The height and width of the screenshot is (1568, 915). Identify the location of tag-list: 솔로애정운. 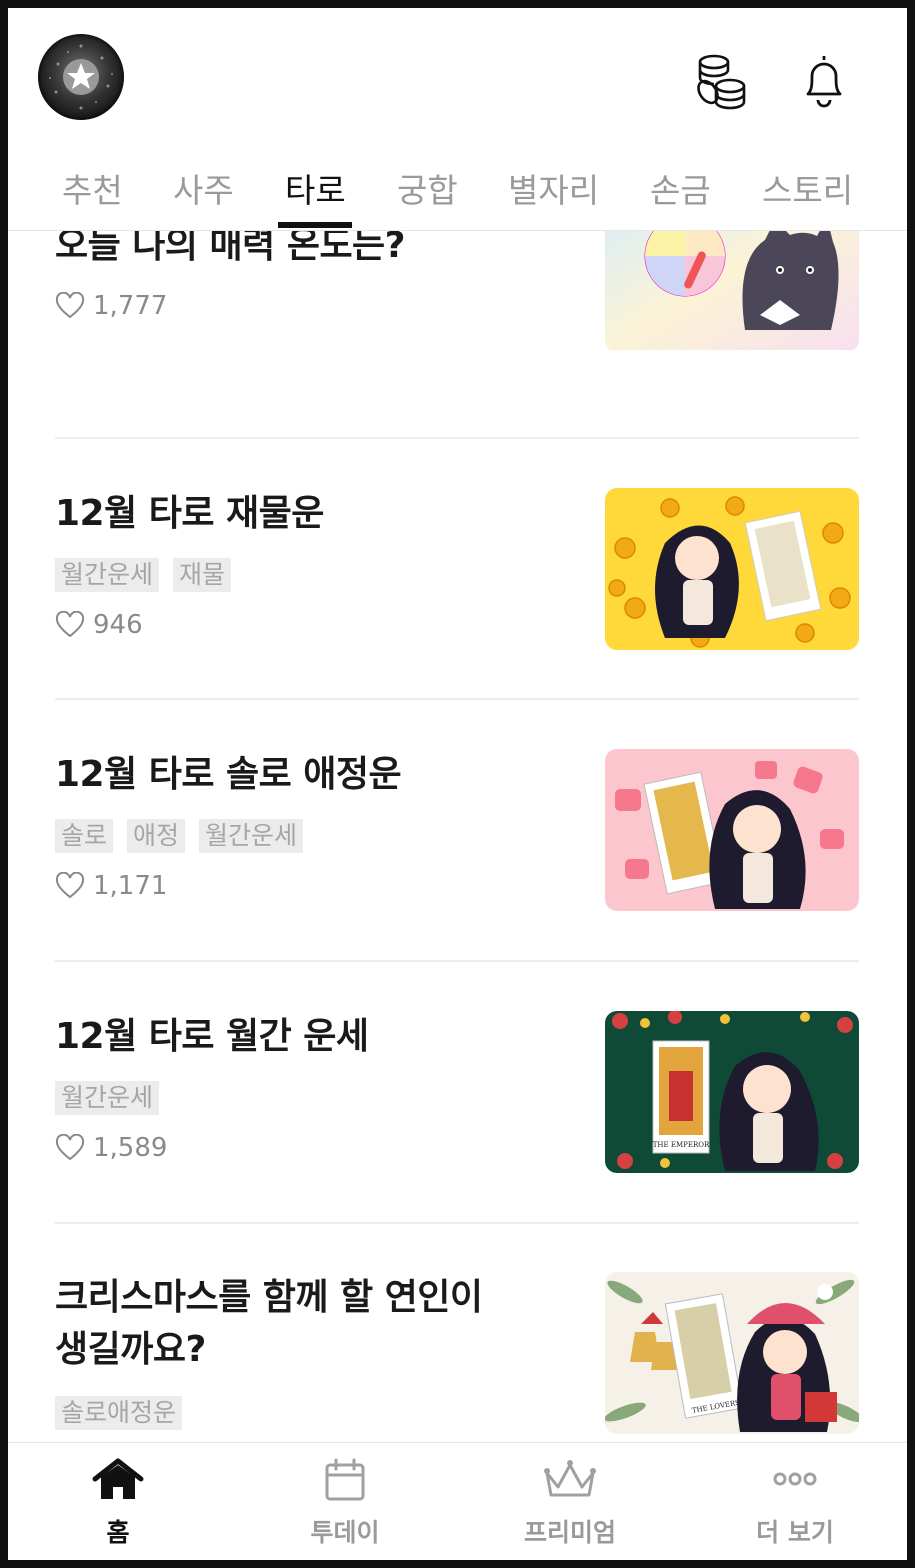
(119, 1413).